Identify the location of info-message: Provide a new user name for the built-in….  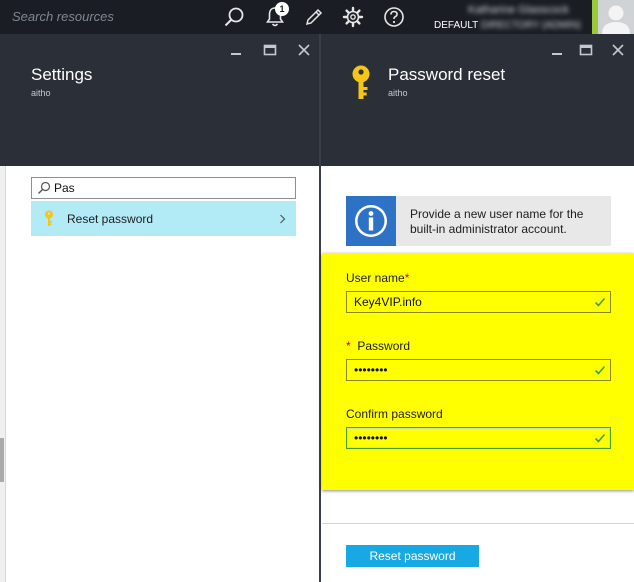
(478, 221).